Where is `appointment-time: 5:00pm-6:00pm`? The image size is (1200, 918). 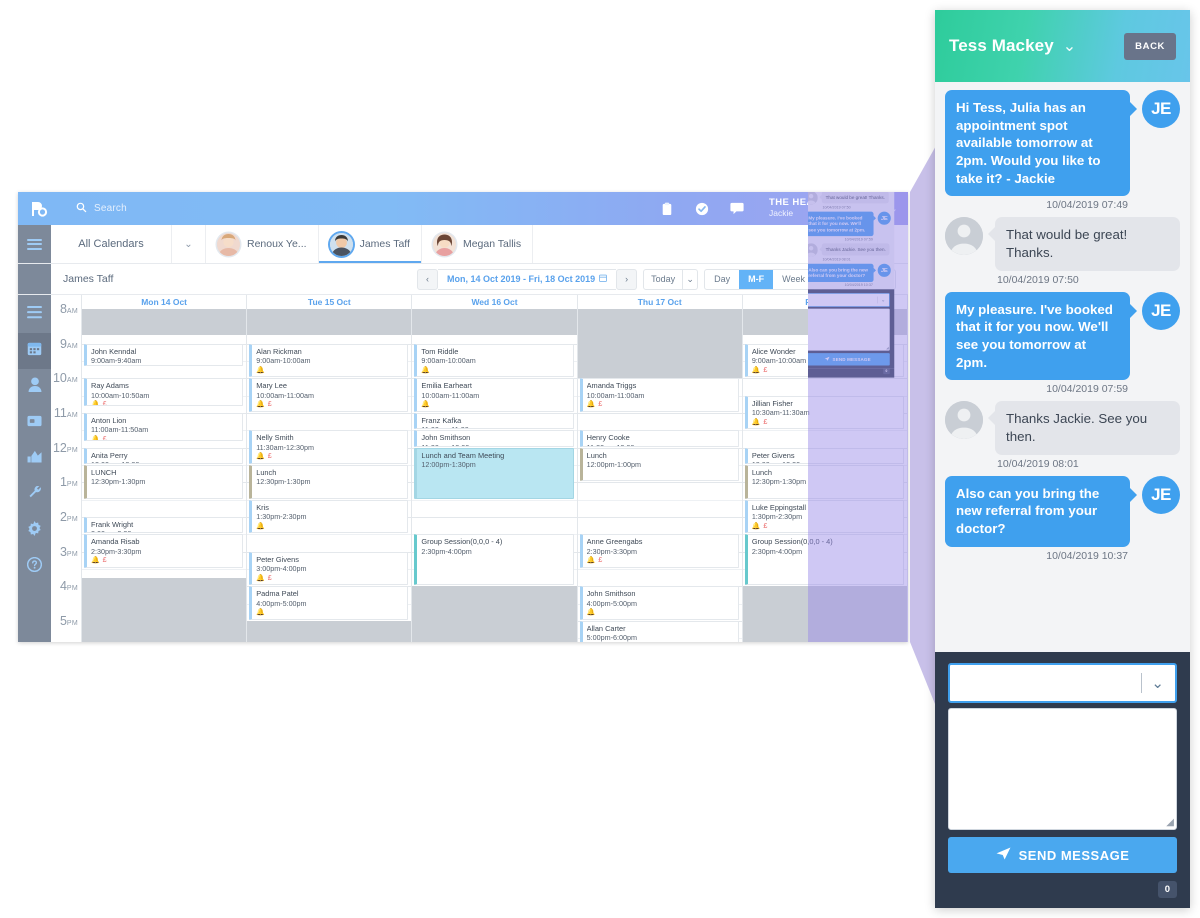
appointment-time: 5:00pm-6:00pm is located at coordinates (611, 637).